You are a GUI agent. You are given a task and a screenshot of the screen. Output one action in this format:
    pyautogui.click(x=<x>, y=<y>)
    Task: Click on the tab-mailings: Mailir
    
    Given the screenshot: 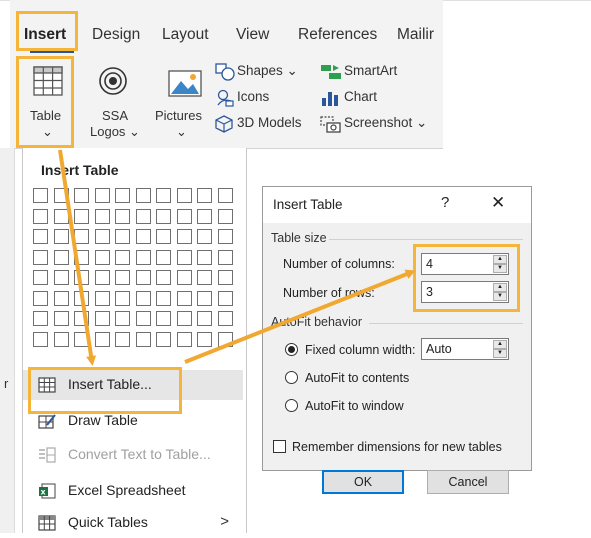 What is the action you would take?
    pyautogui.click(x=415, y=35)
    